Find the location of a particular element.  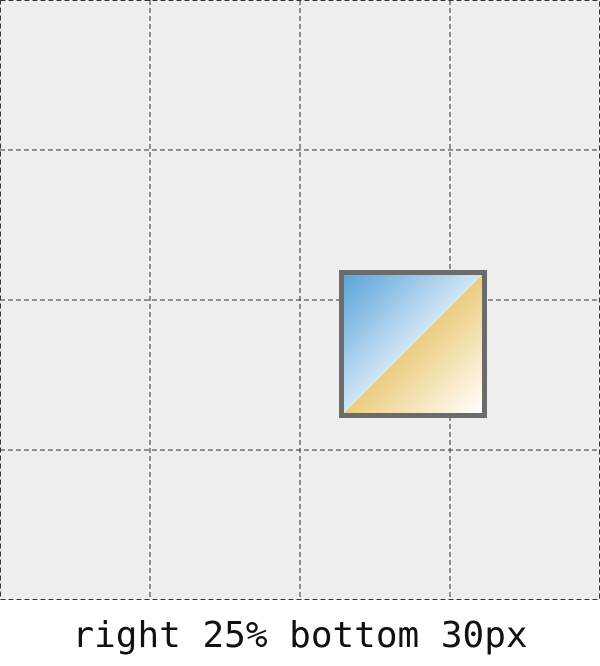

position-caption: right 25% bottom 30px is located at coordinates (300, 635).